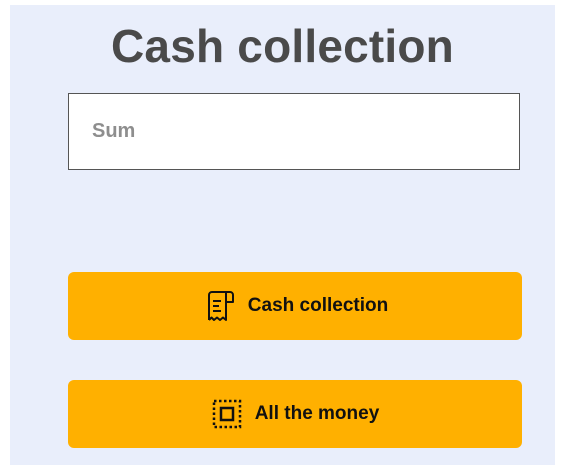 Image resolution: width=566 pixels, height=465 pixels. What do you see at coordinates (227, 414) in the screenshot?
I see `select-all-icon` at bounding box center [227, 414].